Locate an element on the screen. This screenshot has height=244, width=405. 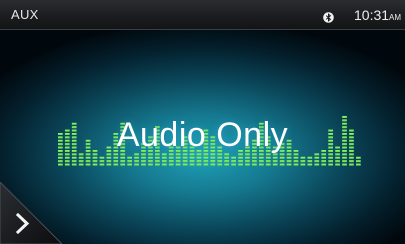
next-button is located at coordinates (31, 213).